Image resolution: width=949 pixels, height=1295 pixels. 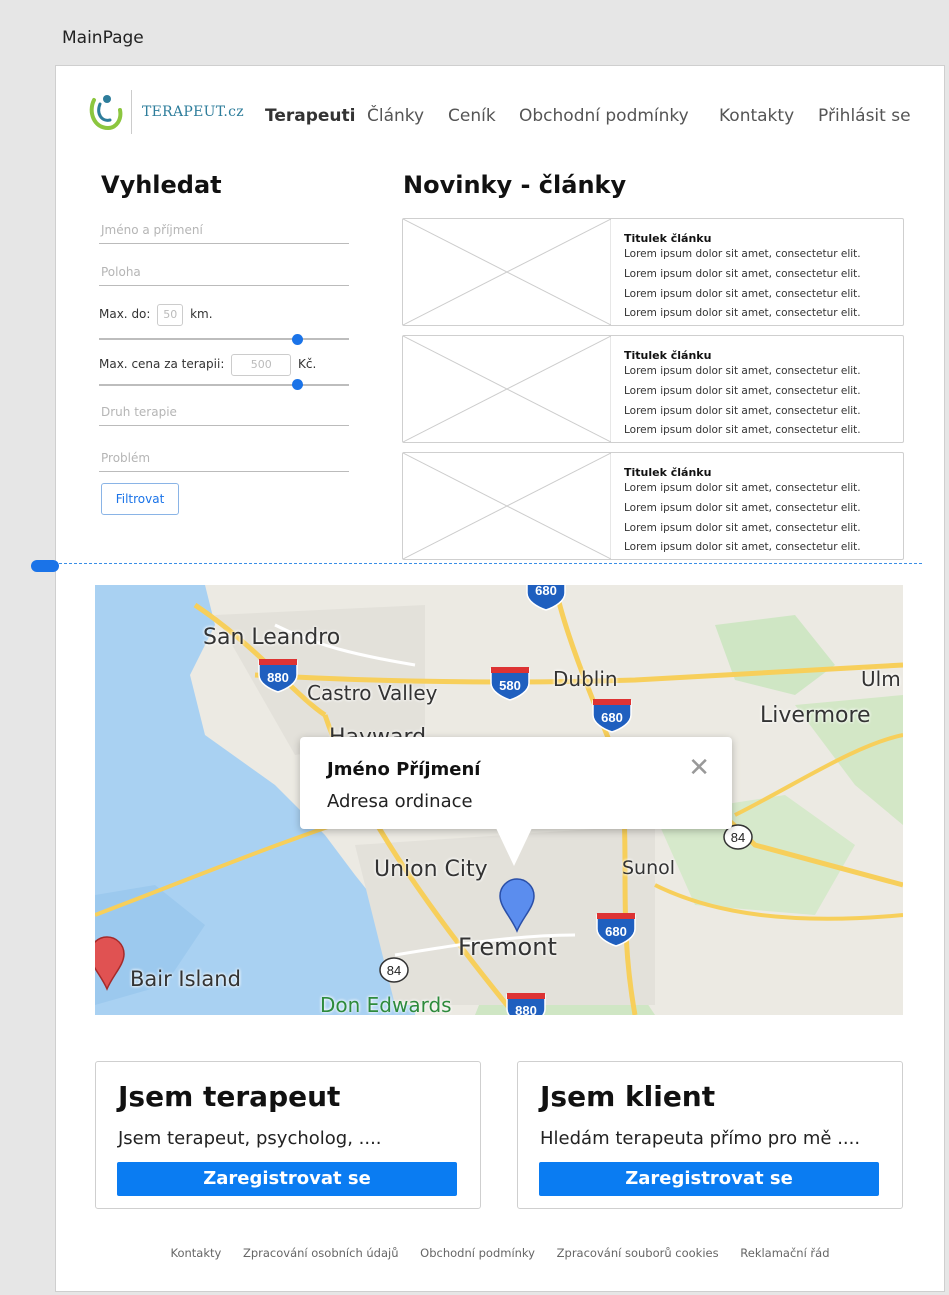 I want to click on logo-separator, so click(x=131, y=112).